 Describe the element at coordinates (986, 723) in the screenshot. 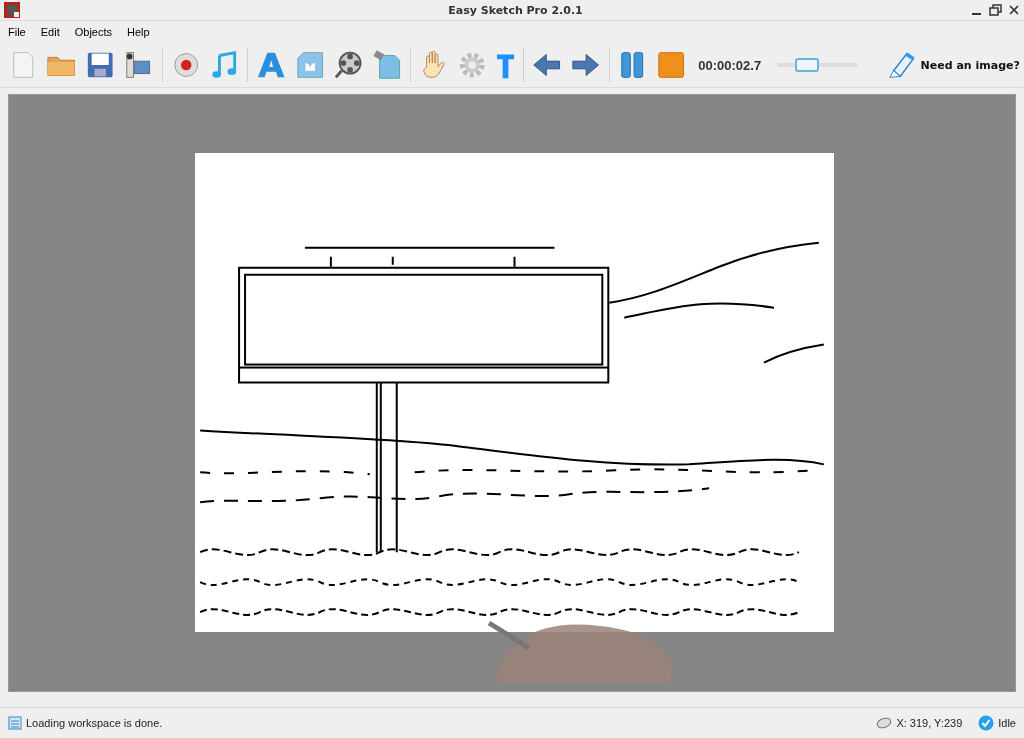

I see `check-circle-icon` at that location.